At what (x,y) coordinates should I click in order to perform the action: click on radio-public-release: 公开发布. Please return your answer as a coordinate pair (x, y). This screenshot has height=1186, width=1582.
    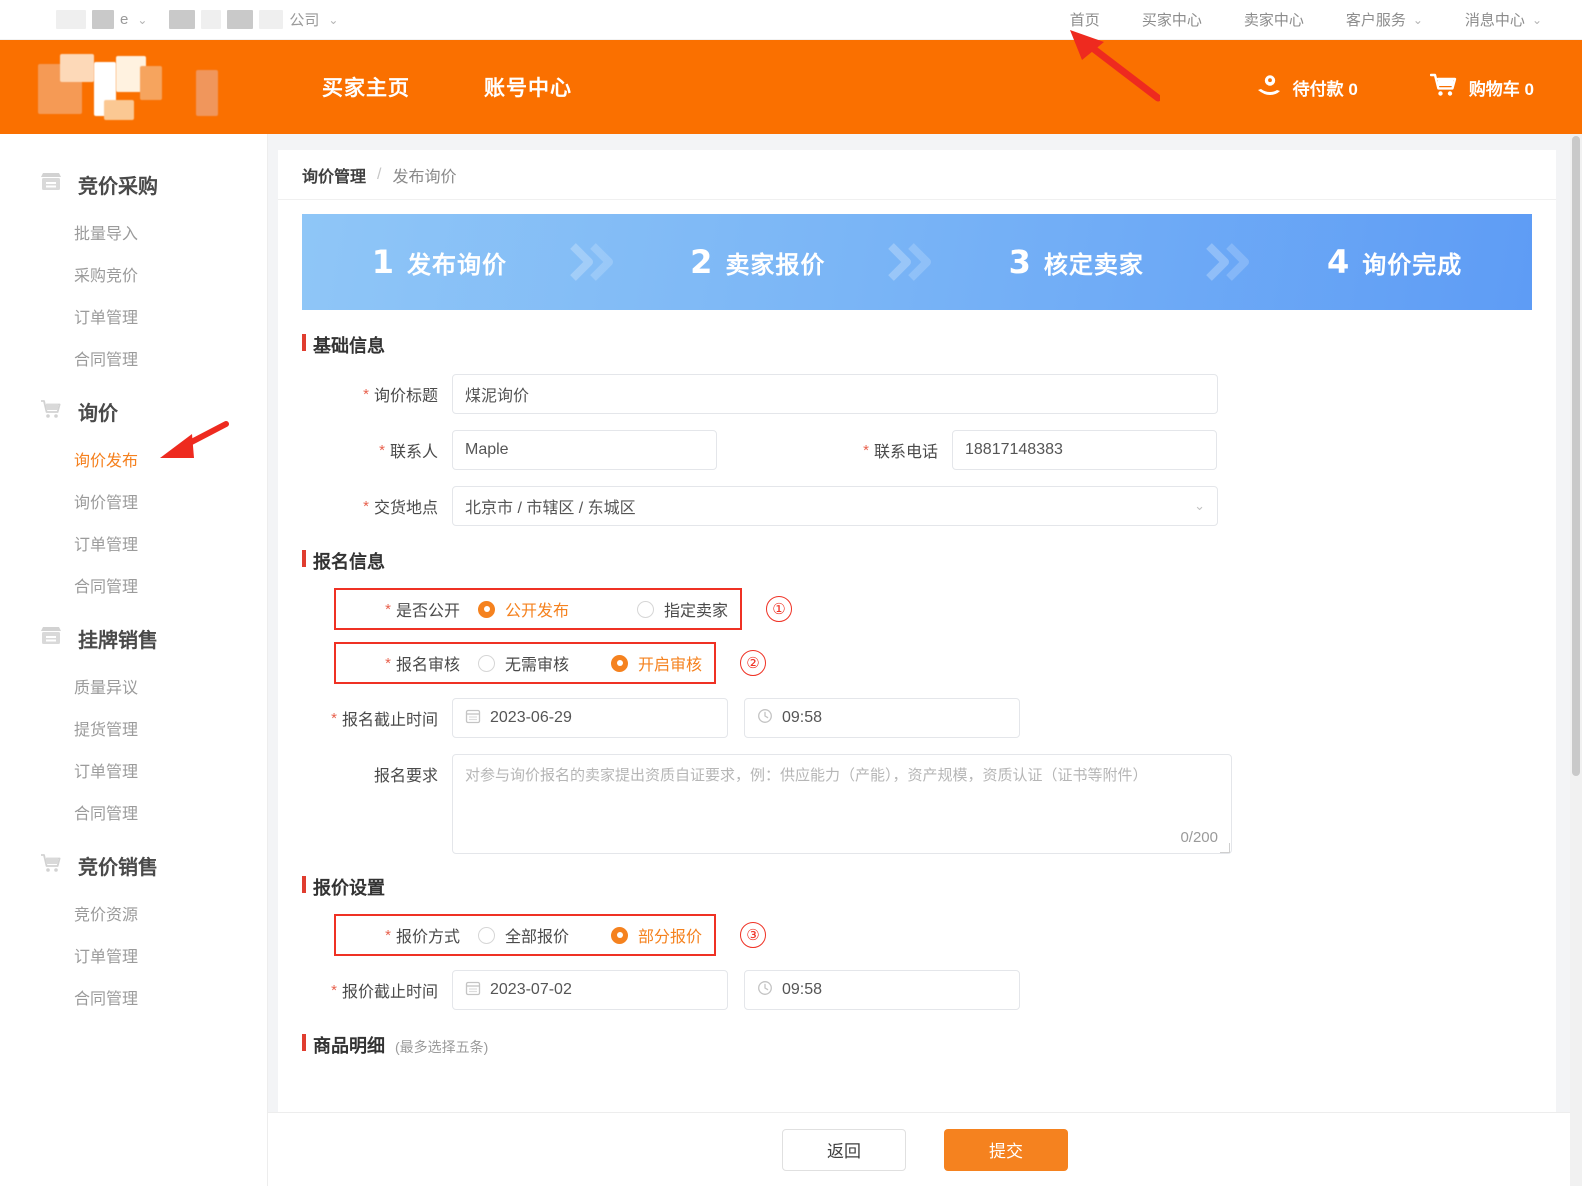
    Looking at the image, I should click on (523, 609).